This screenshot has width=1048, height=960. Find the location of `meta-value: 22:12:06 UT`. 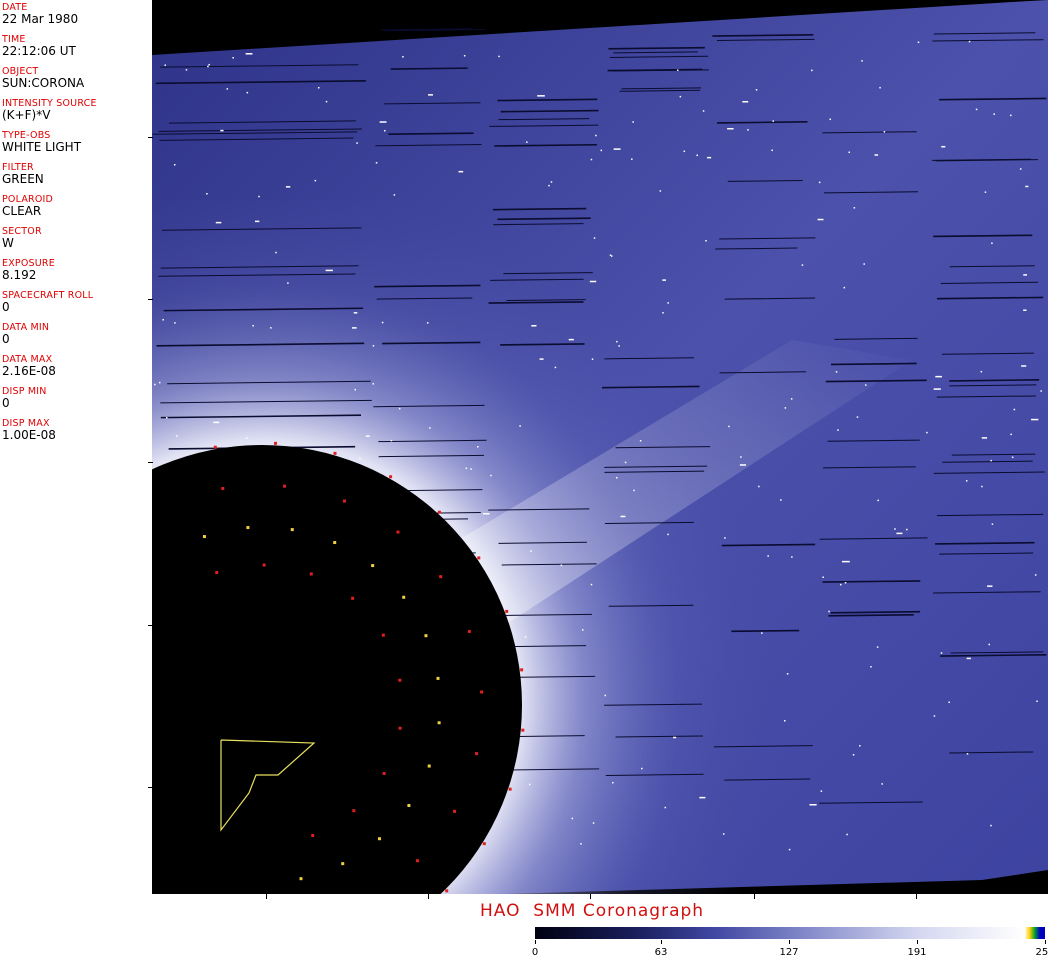

meta-value: 22:12:06 UT is located at coordinates (39, 51).